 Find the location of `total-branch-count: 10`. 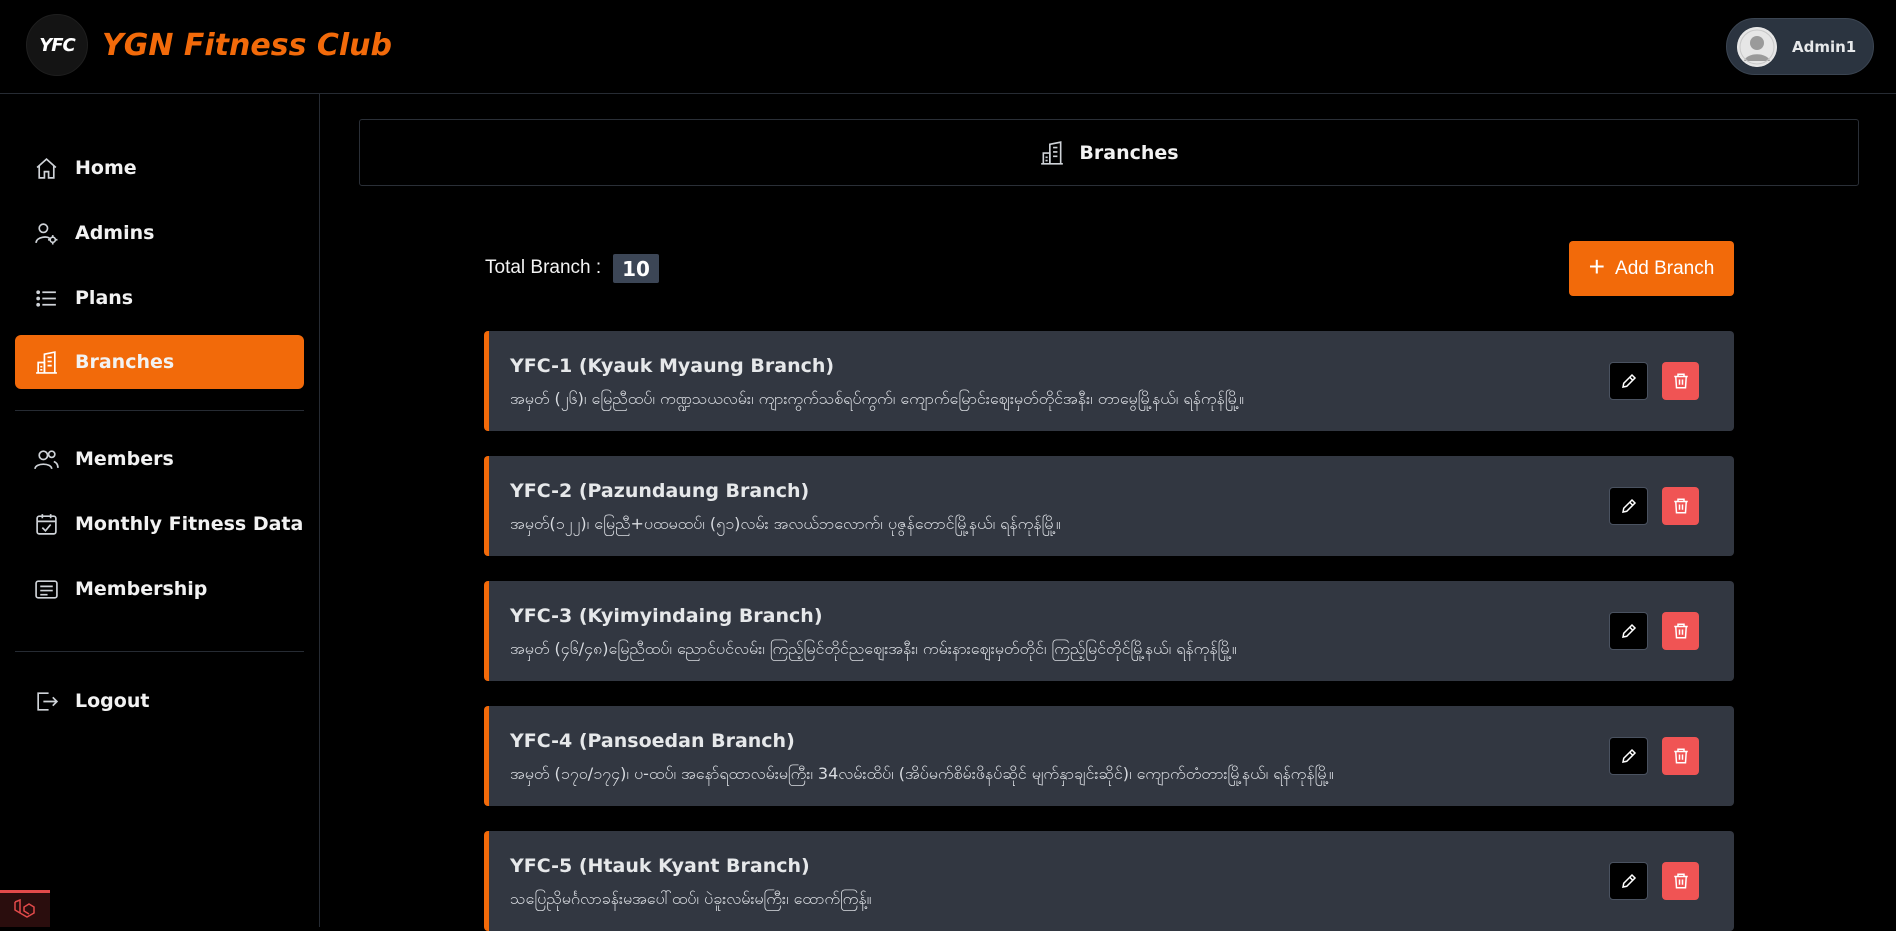

total-branch-count: 10 is located at coordinates (636, 268).